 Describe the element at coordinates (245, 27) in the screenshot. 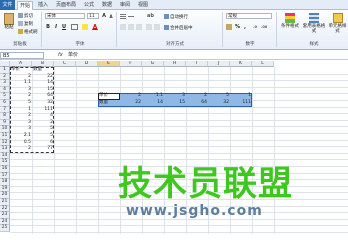

I see `comma-button: ,` at that location.